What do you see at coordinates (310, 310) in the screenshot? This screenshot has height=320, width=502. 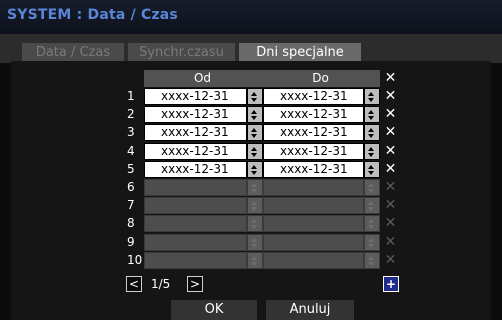 I see `cancel-button: Anuluj` at bounding box center [310, 310].